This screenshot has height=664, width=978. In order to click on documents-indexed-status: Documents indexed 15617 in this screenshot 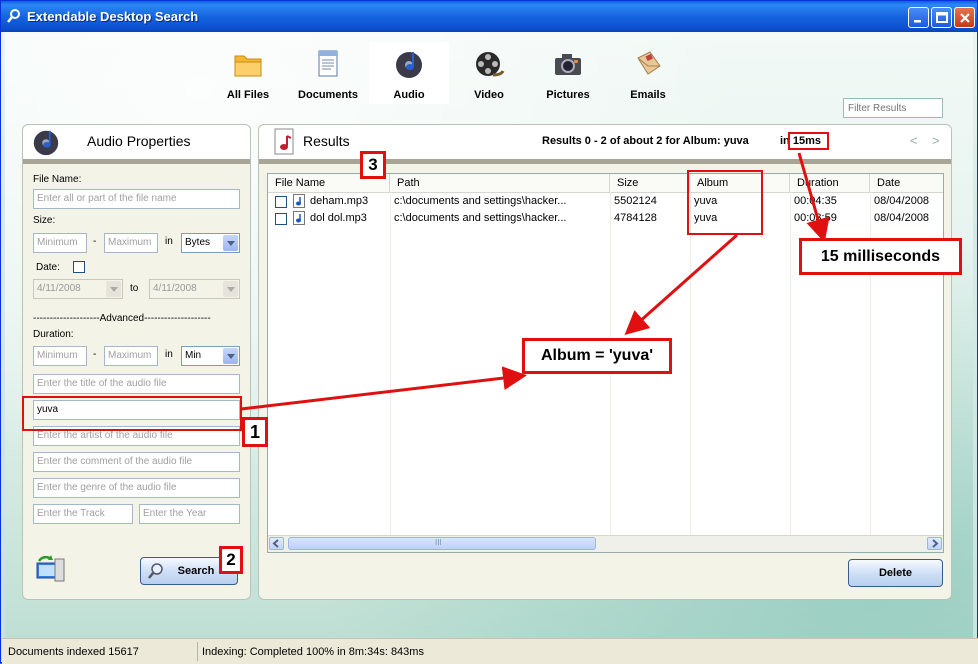, I will do `click(73, 652)`.